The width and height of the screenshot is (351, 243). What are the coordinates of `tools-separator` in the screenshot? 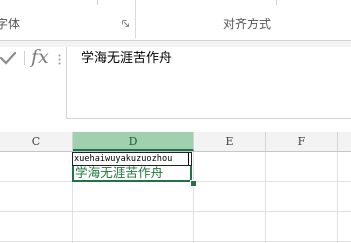 It's located at (24, 58).